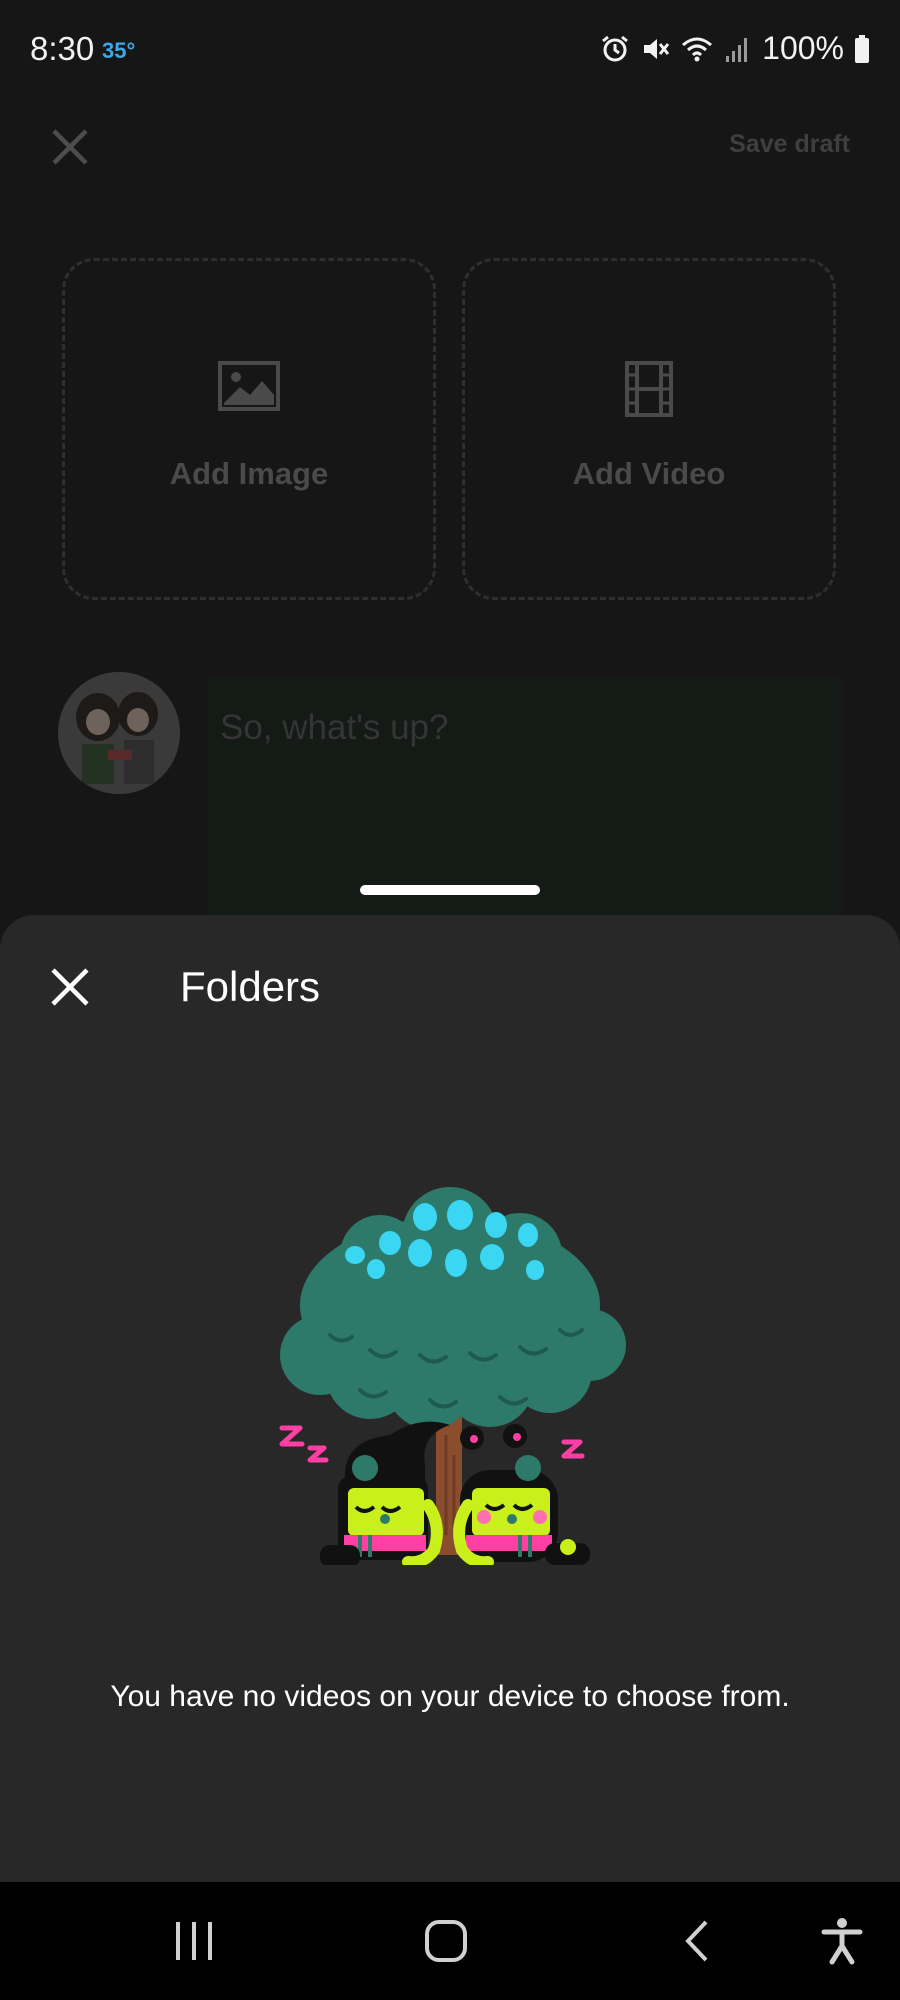  What do you see at coordinates (194, 1941) in the screenshot?
I see `recent-apps-icon` at bounding box center [194, 1941].